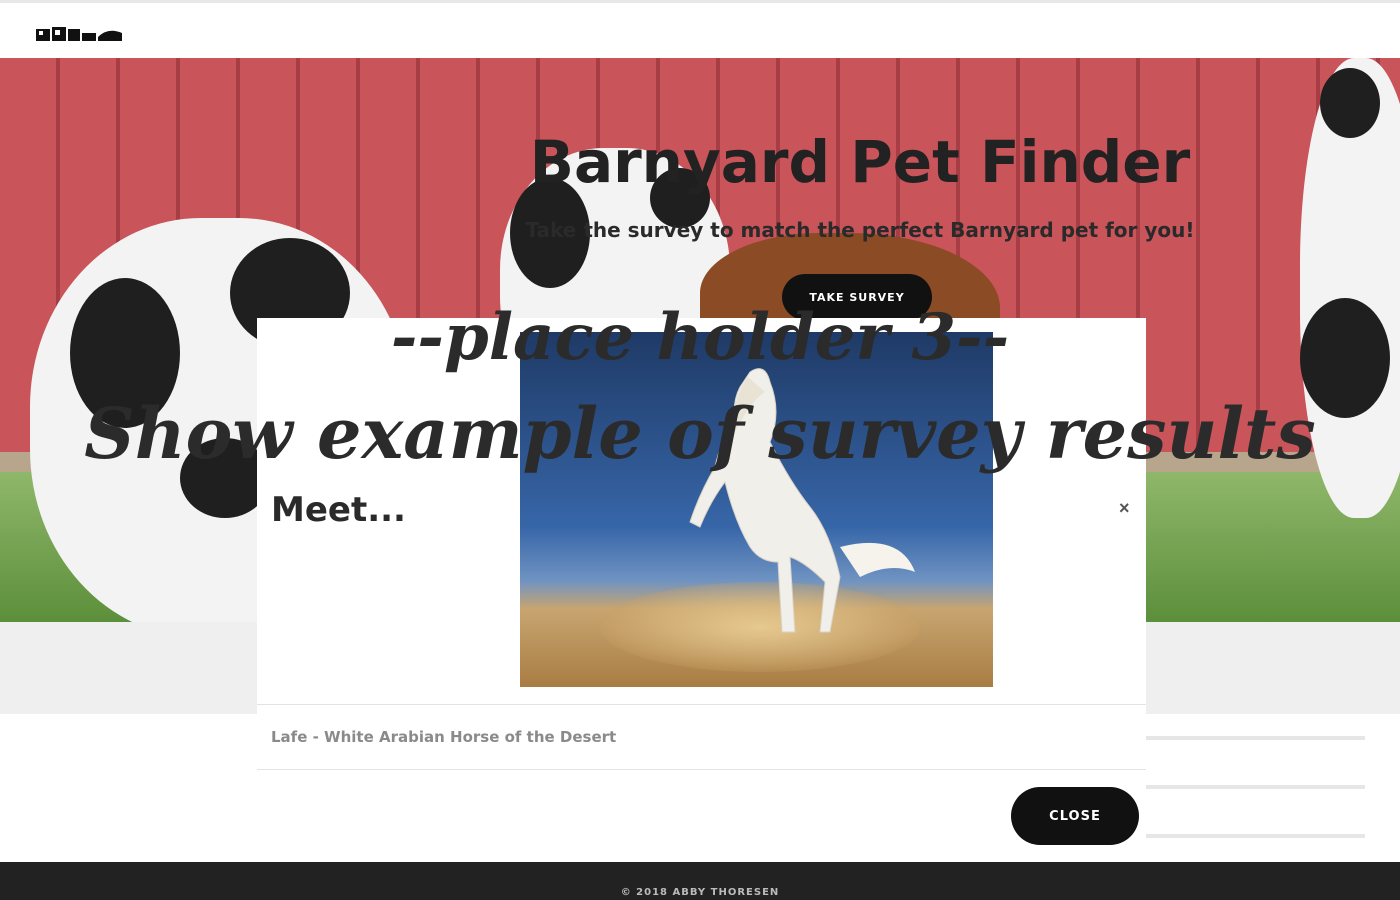 The image size is (1400, 900). What do you see at coordinates (1124, 508) in the screenshot?
I see `close-icon: ×` at bounding box center [1124, 508].